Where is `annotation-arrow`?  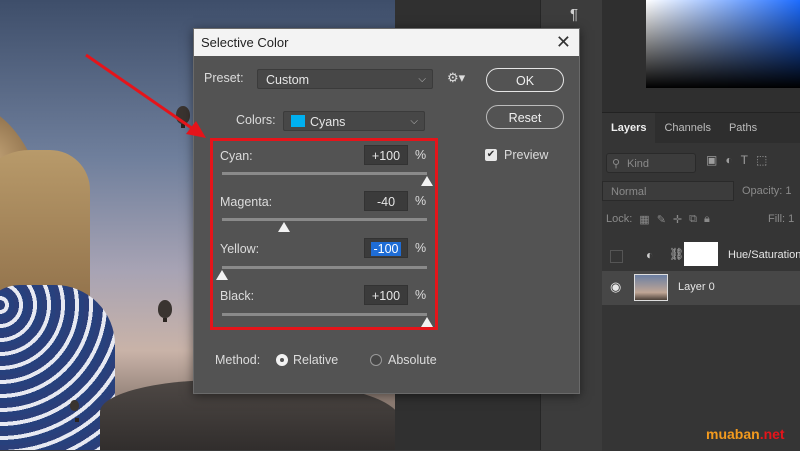 annotation-arrow is located at coordinates (145, 95).